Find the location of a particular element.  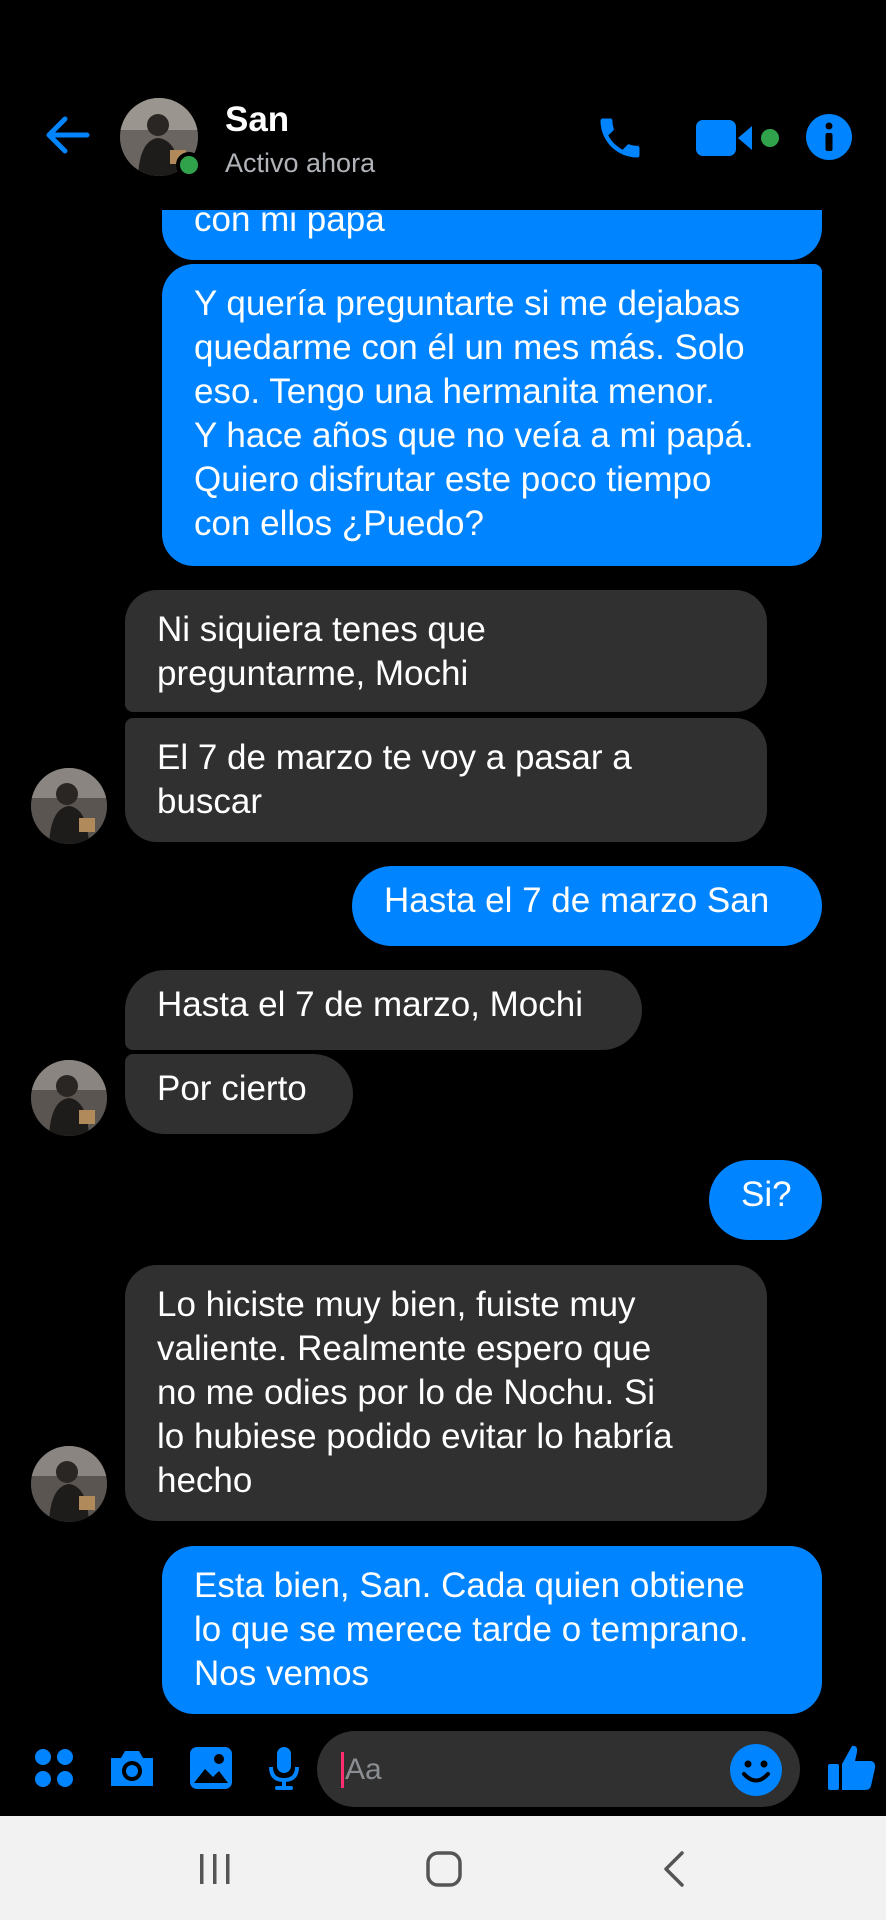

phone-icon is located at coordinates (620, 138).